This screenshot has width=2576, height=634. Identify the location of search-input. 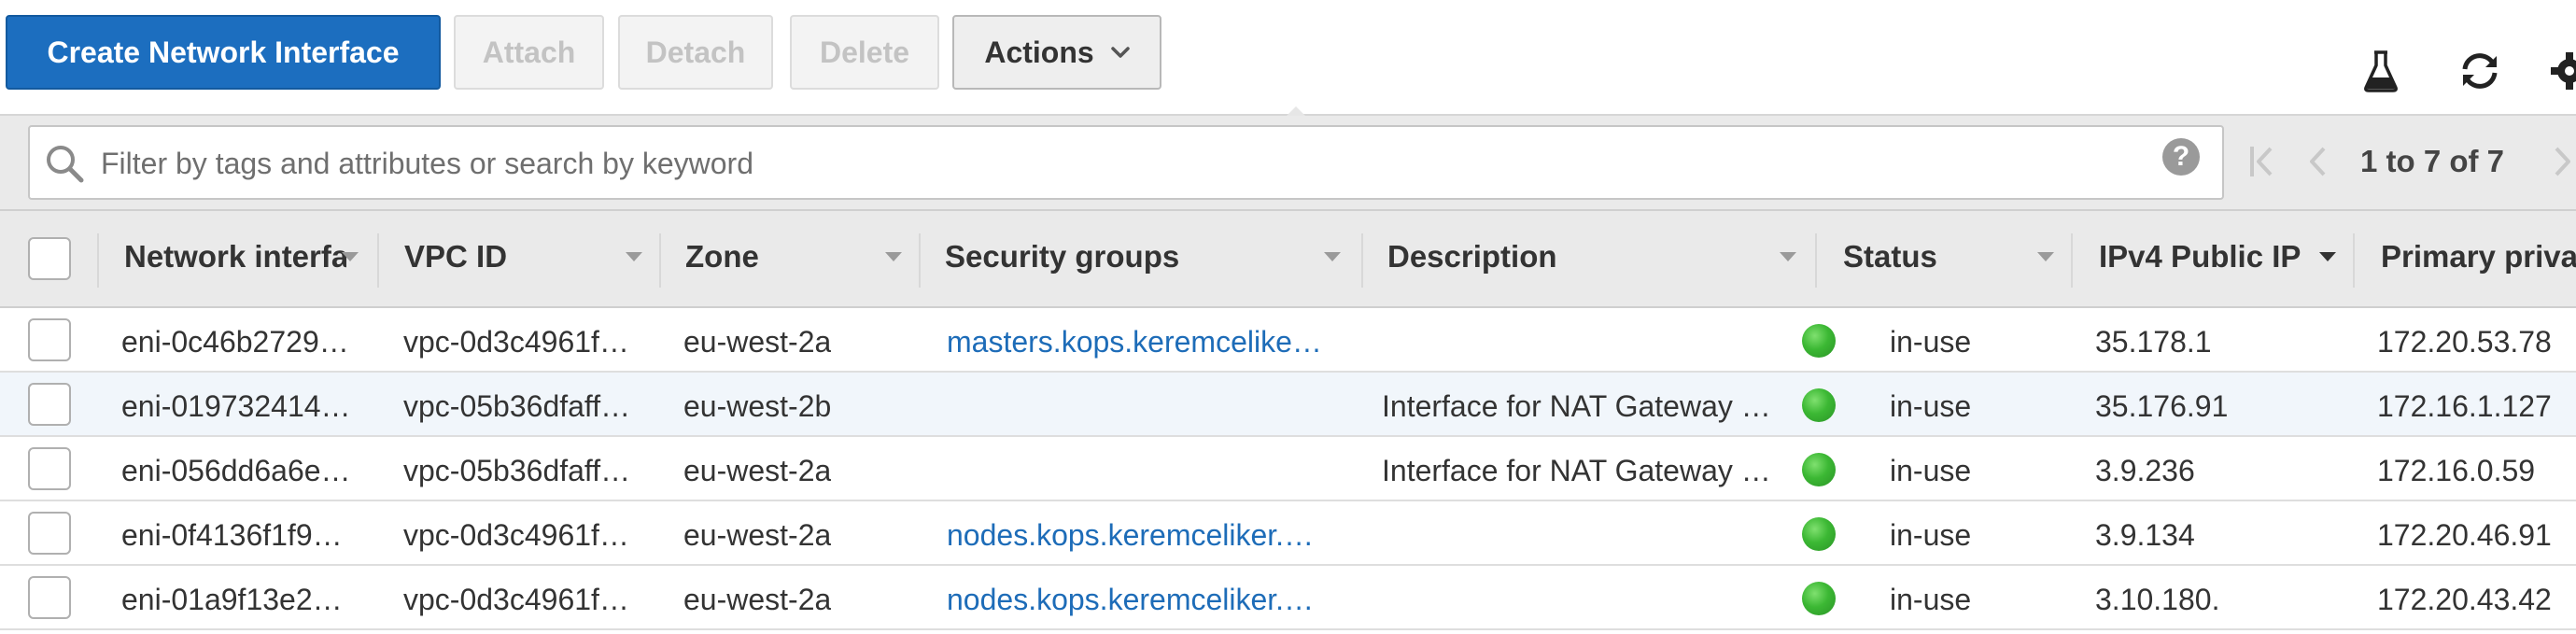
(1118, 163).